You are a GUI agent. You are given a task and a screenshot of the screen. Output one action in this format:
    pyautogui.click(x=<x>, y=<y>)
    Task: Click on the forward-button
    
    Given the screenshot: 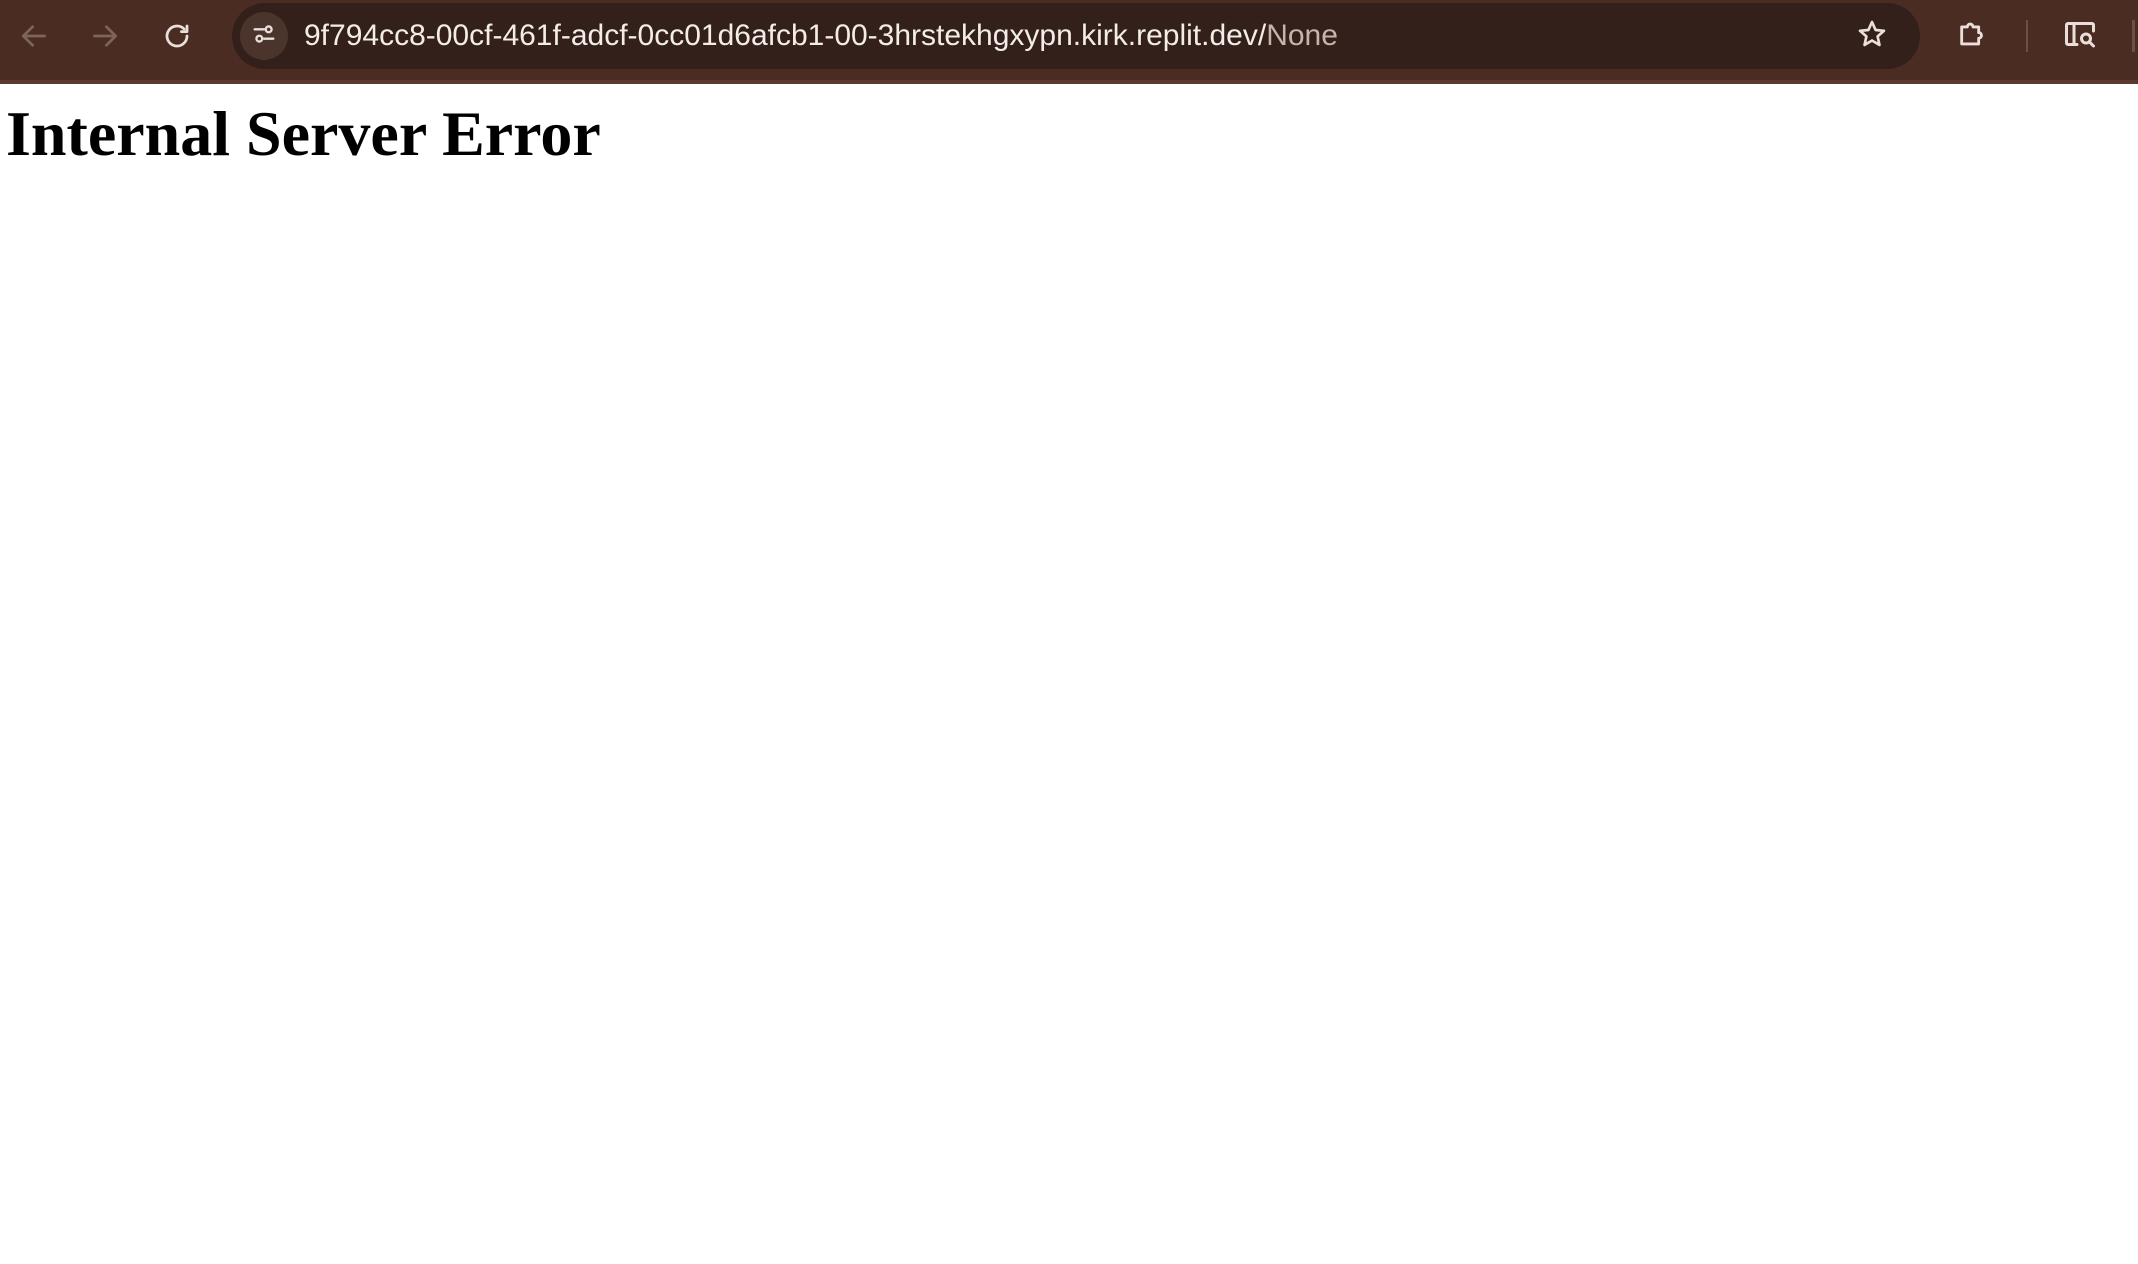 What is the action you would take?
    pyautogui.click(x=105, y=36)
    